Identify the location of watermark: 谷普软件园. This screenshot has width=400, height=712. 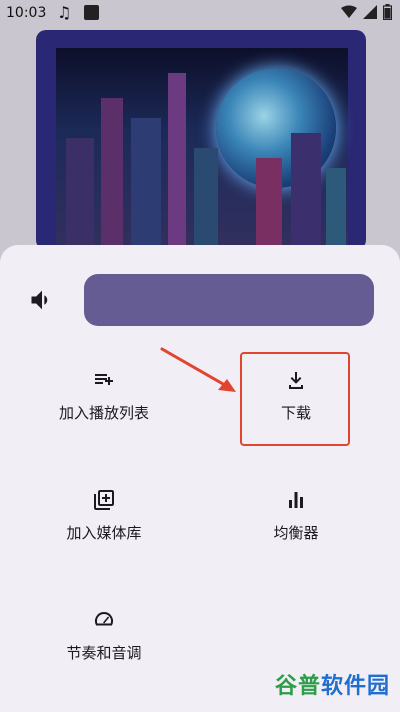
(332, 684).